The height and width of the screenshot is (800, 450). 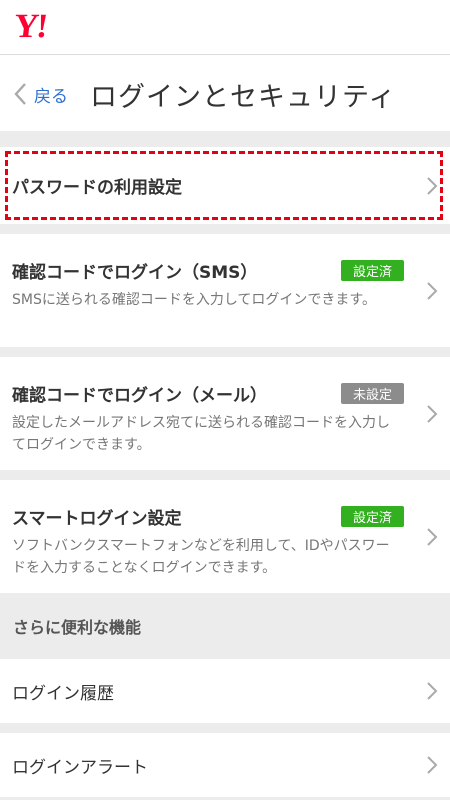 I want to click on chevron-left-icon, so click(x=20, y=94).